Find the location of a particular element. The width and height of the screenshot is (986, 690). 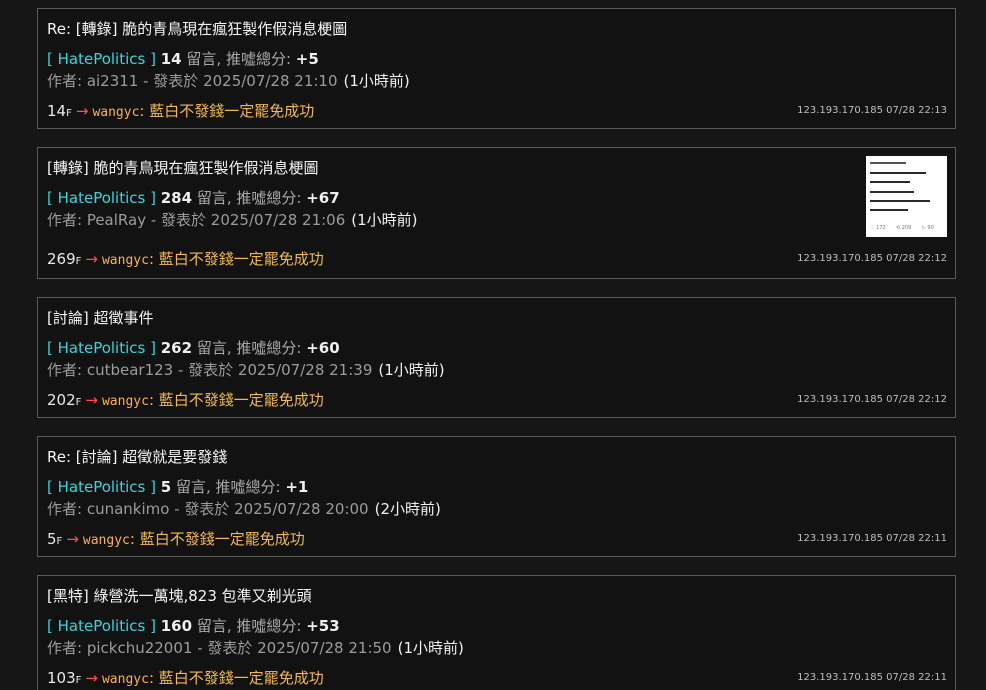

push-score: +53 is located at coordinates (323, 626).